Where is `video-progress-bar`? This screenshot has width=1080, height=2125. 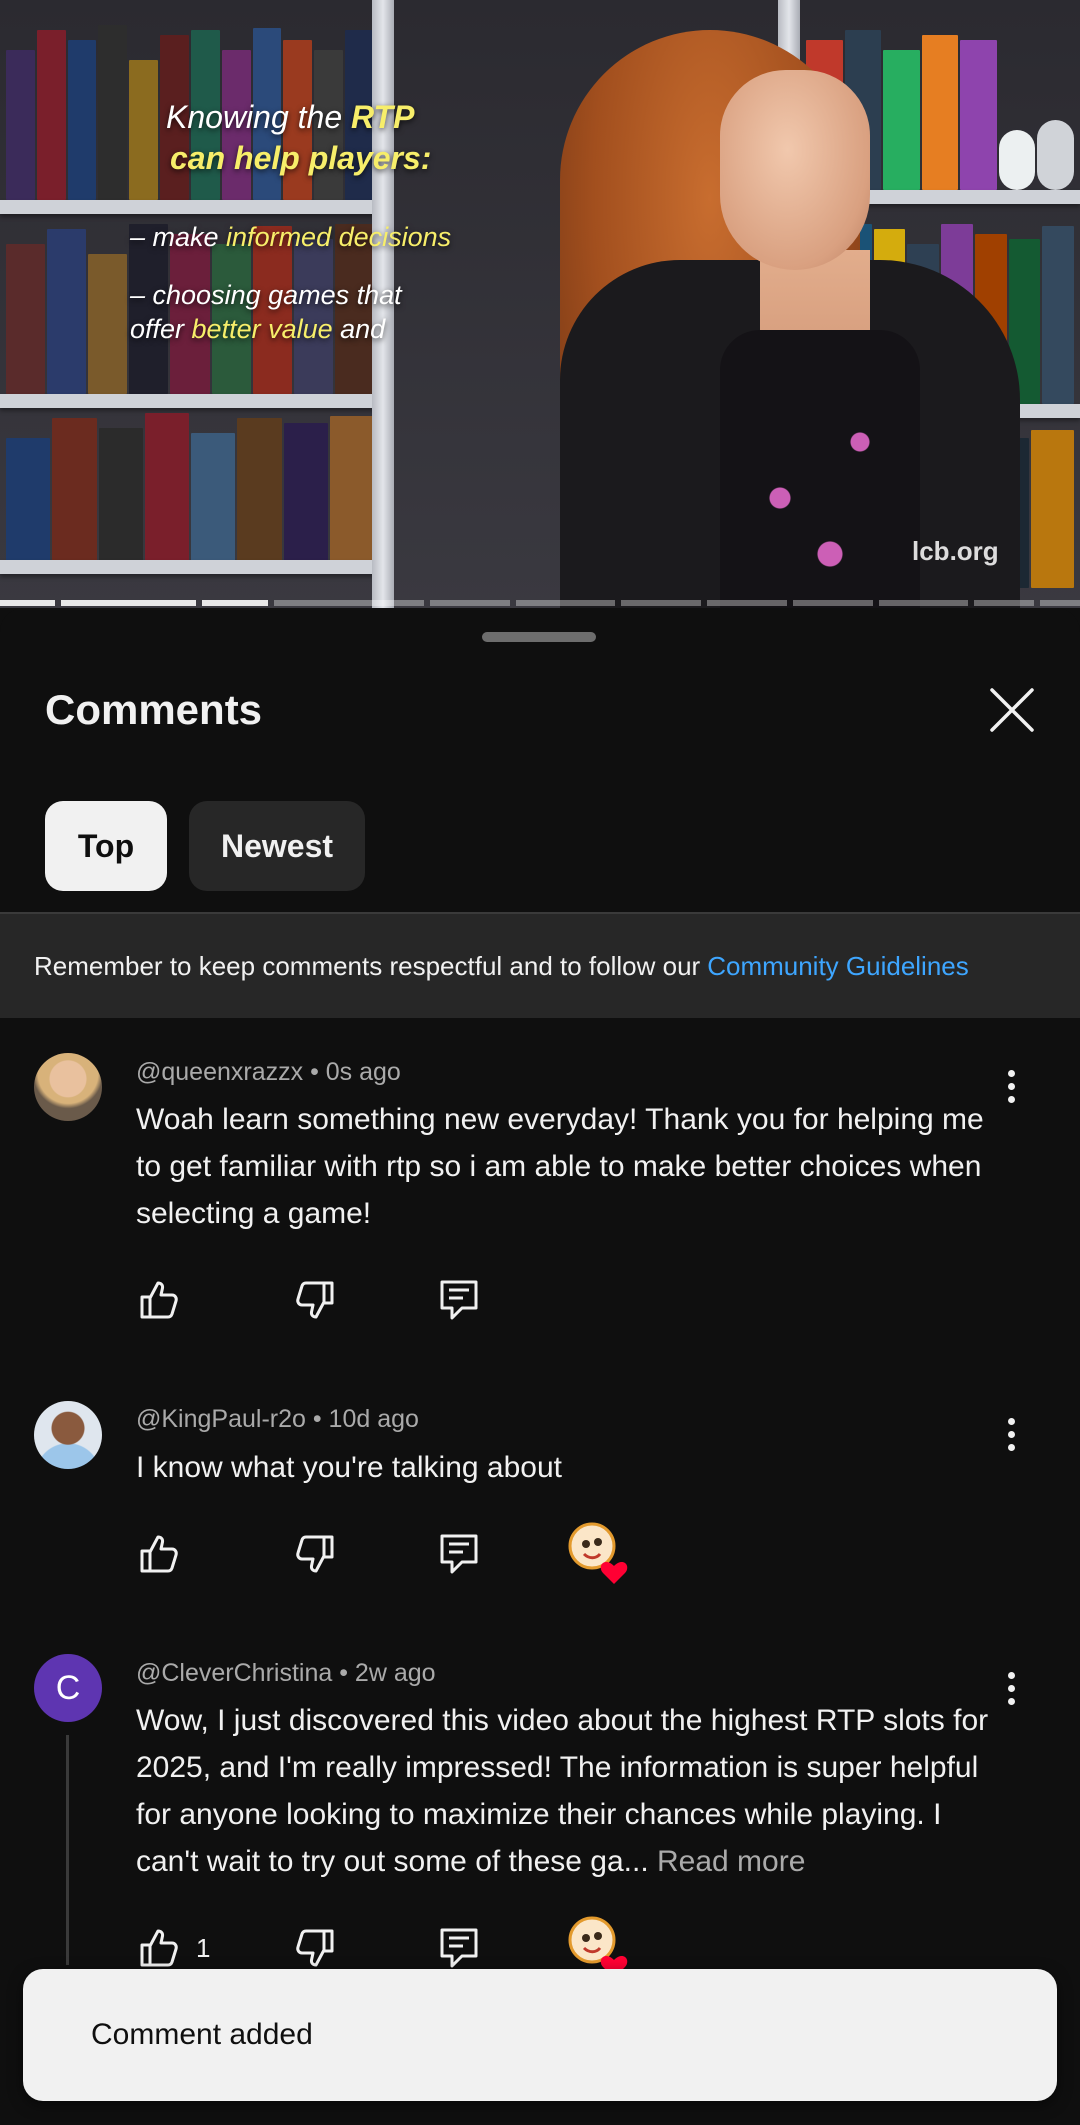
video-progress-bar is located at coordinates (540, 603).